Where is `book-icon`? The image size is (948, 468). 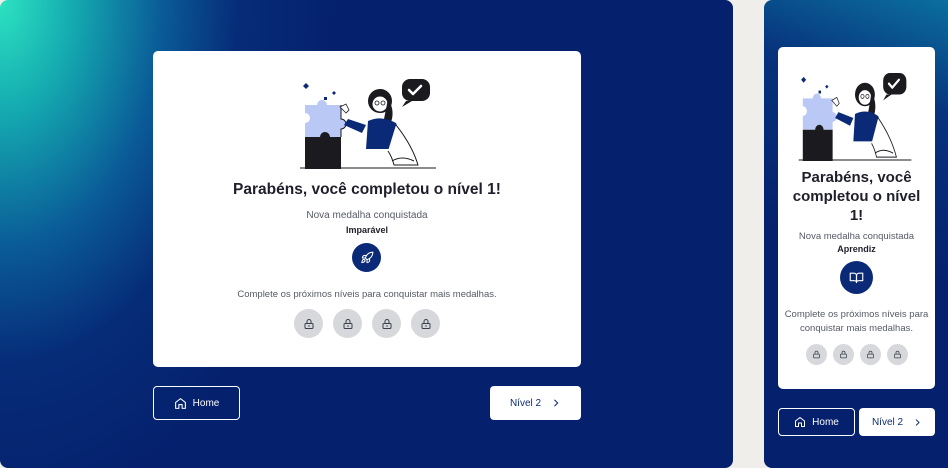 book-icon is located at coordinates (856, 278).